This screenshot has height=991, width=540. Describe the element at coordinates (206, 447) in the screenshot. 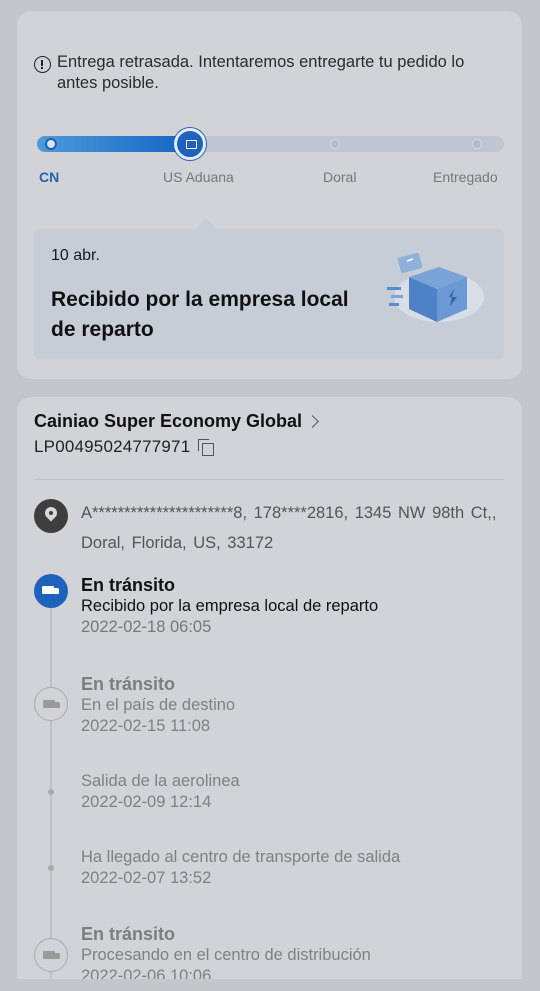

I see `copy-icon` at that location.